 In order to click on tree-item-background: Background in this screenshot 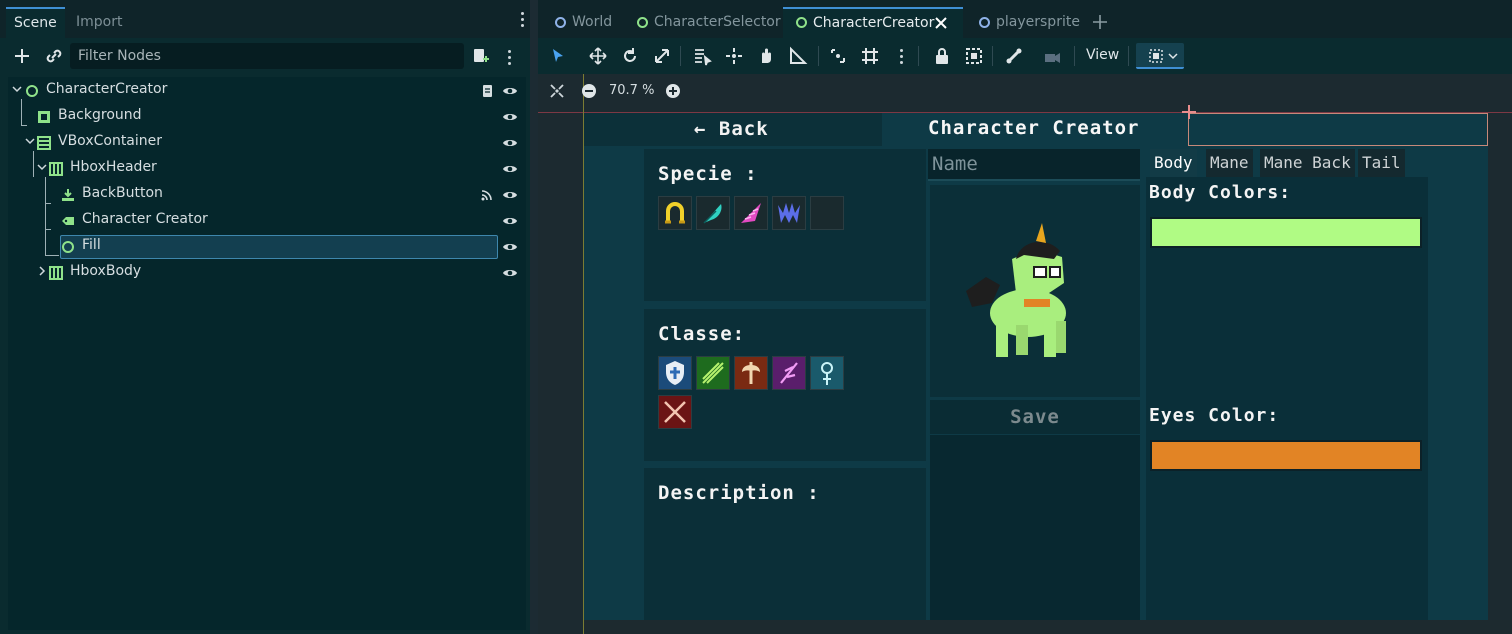, I will do `click(267, 117)`.